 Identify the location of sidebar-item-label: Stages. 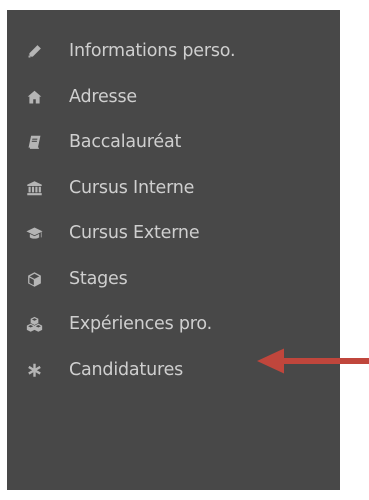
(98, 278).